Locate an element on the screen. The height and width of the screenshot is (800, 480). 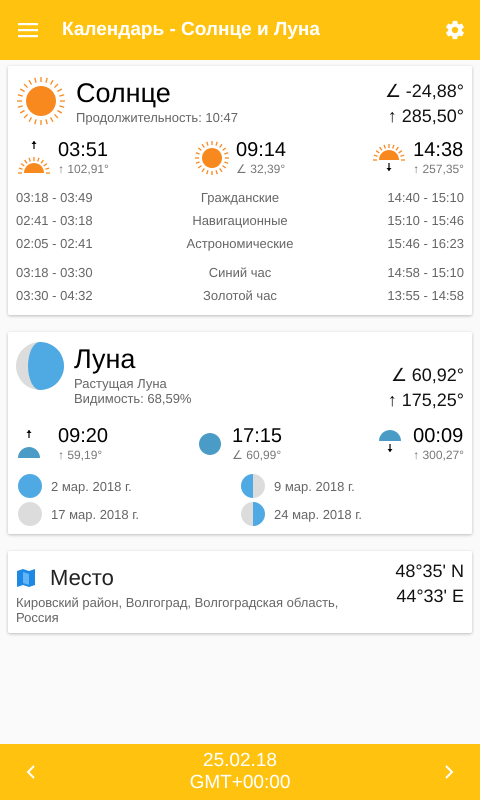
sunrise-icon is located at coordinates (34, 158).